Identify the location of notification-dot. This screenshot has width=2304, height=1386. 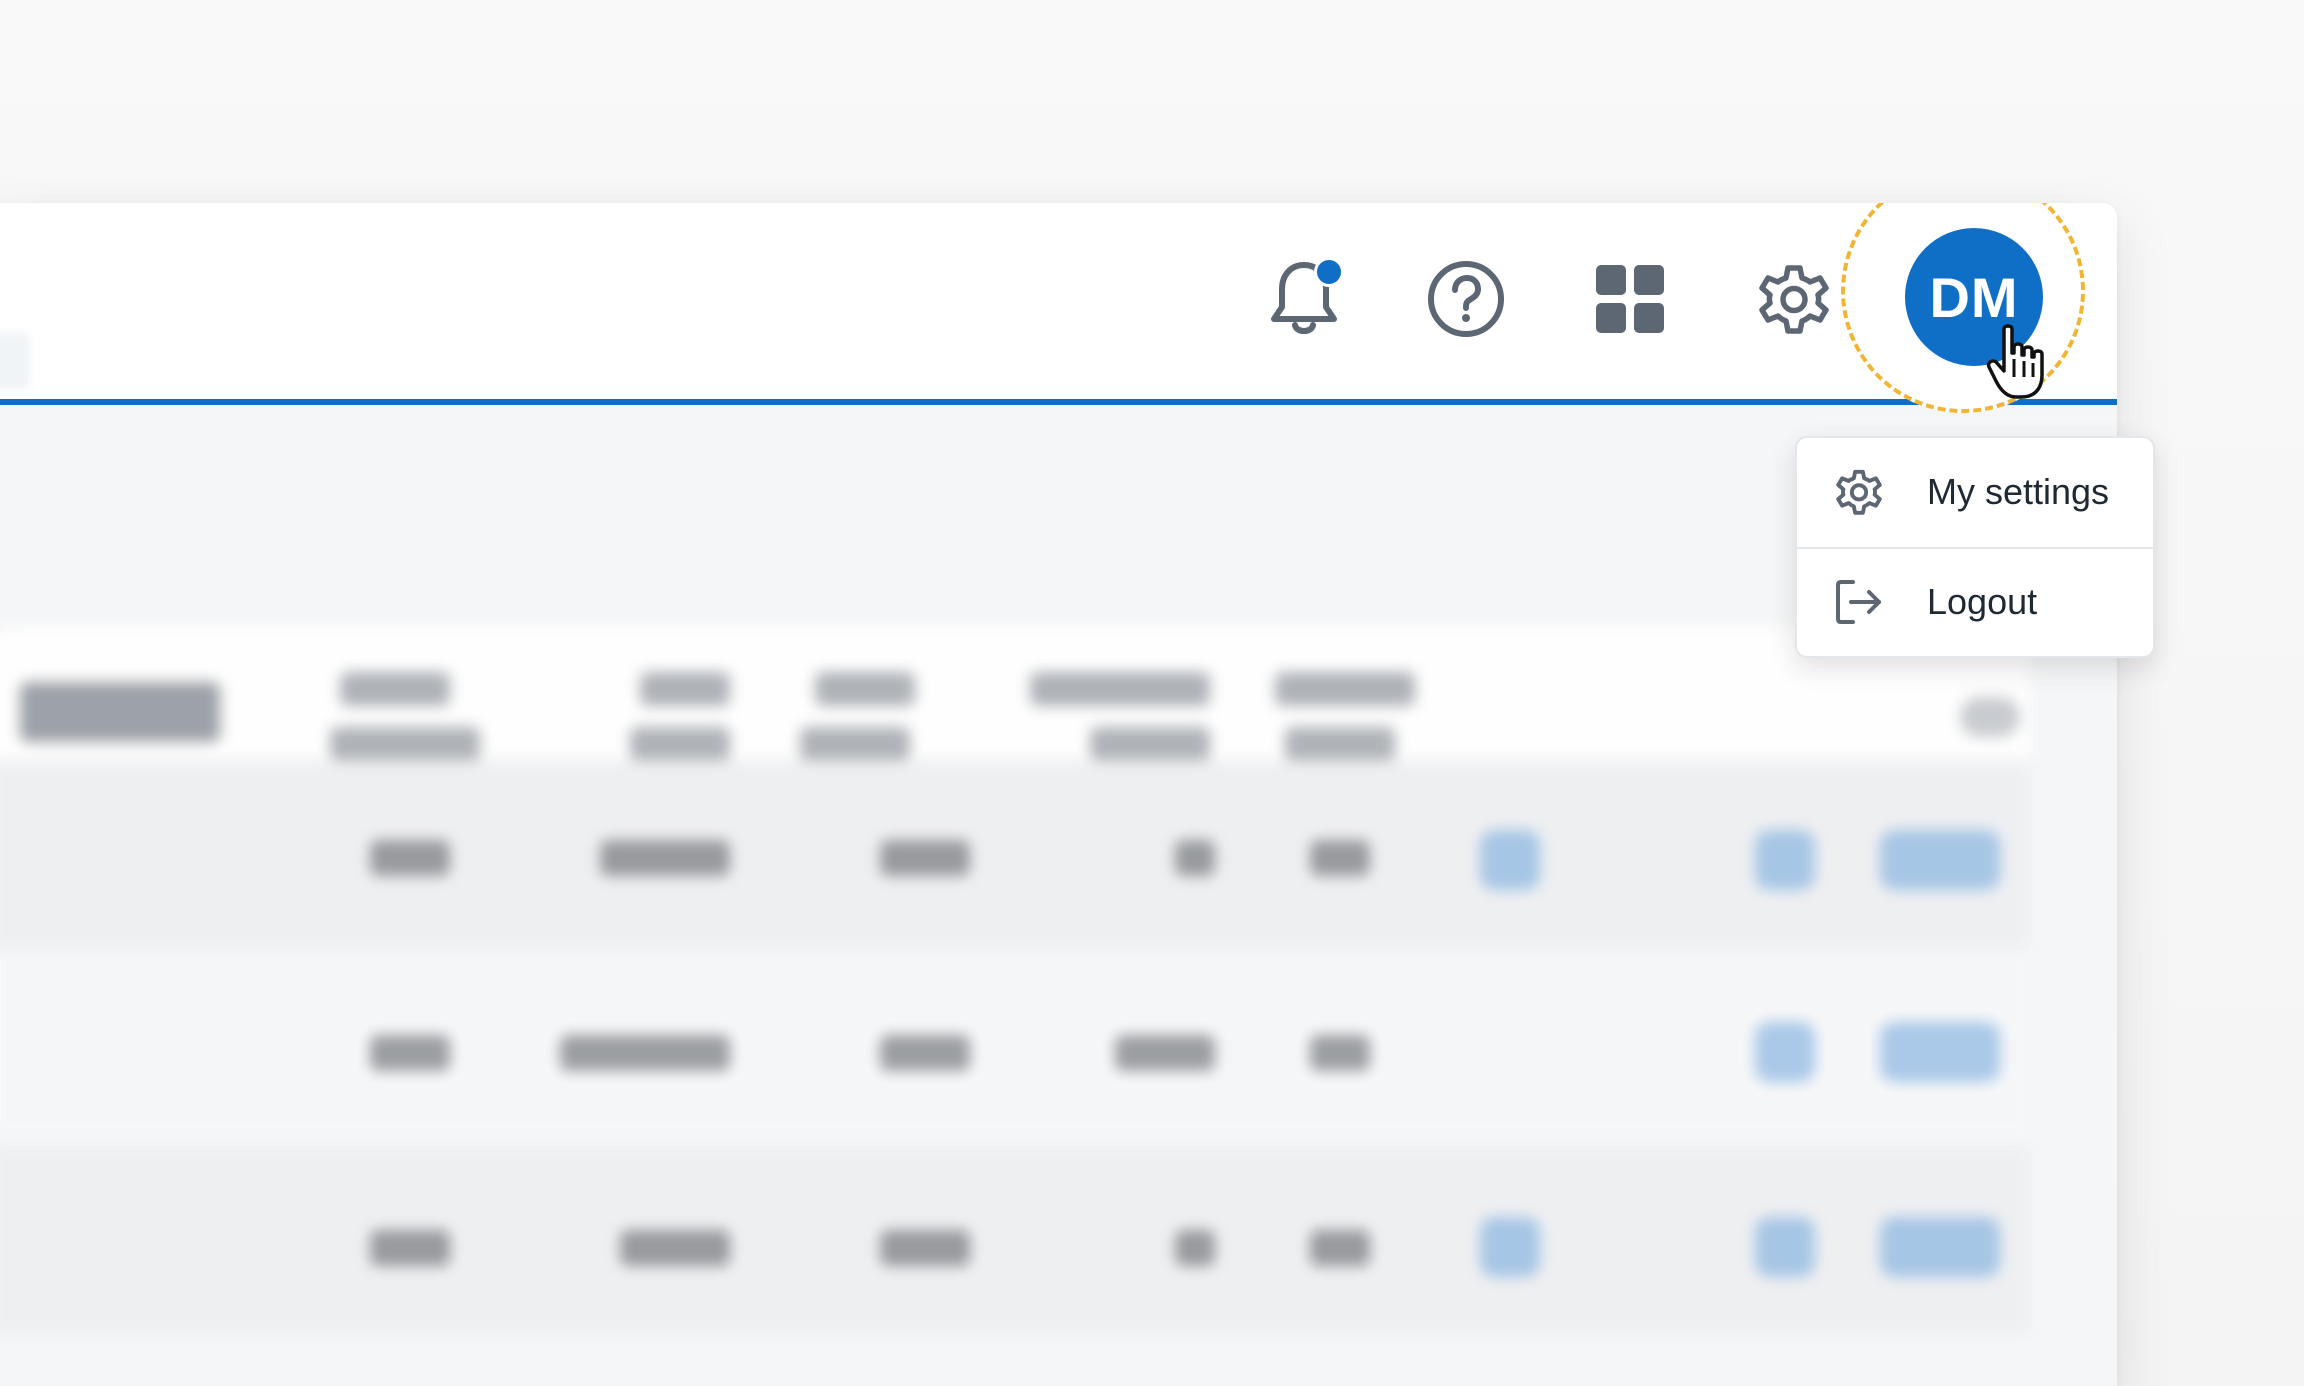
(1329, 272).